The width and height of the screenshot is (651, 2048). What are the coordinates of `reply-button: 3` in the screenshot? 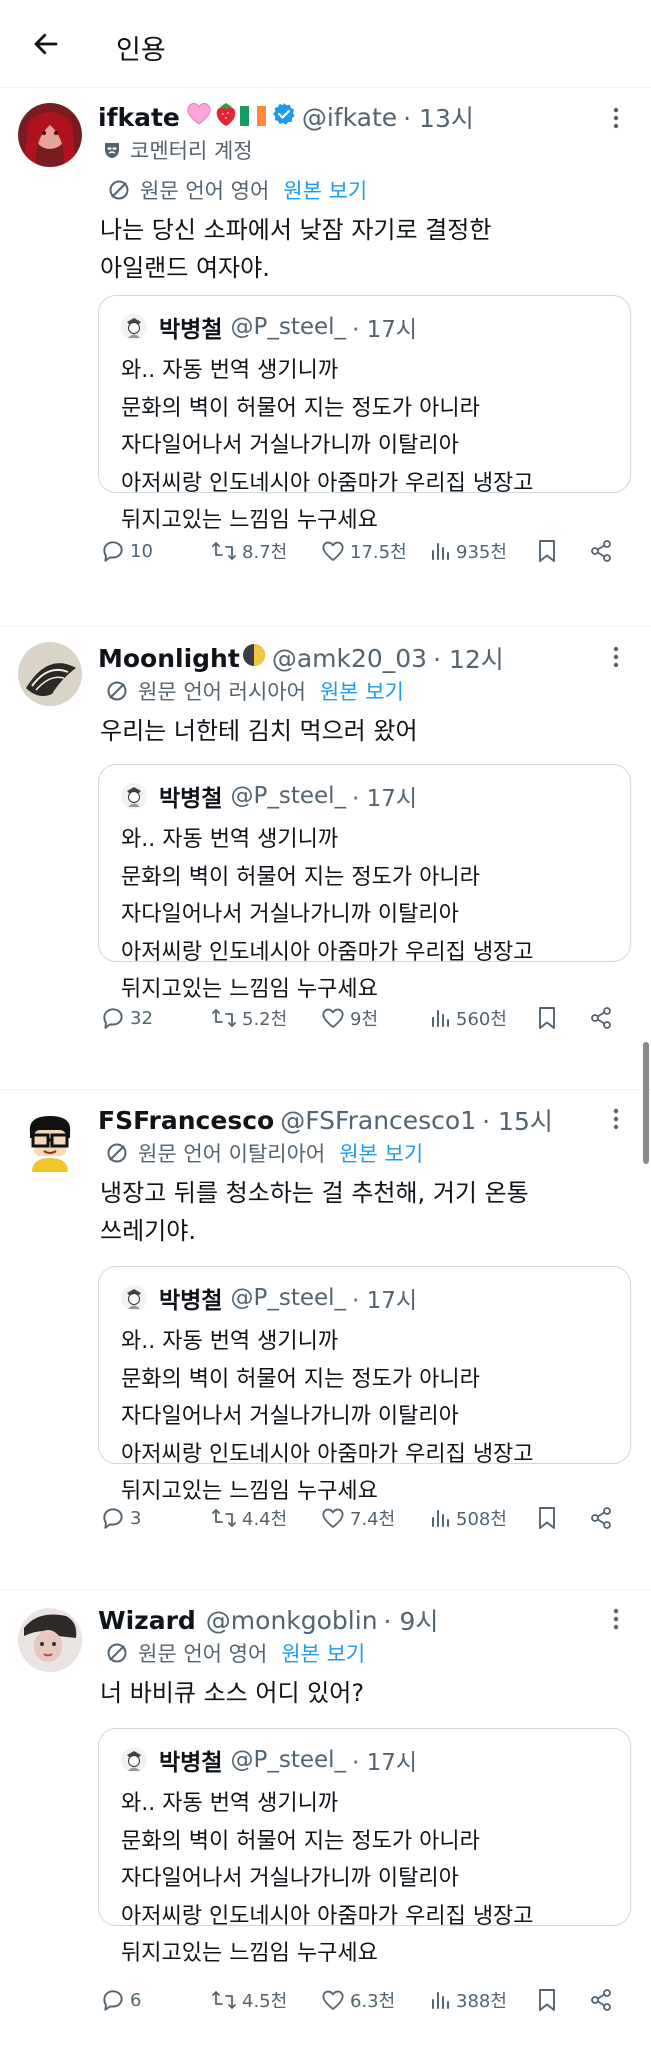 It's located at (120, 1518).